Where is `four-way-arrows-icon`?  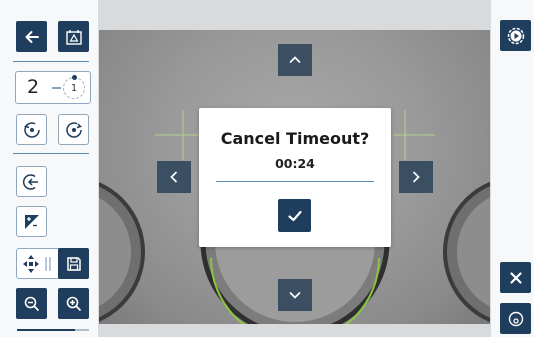
four-way-arrows-icon is located at coordinates (37, 263).